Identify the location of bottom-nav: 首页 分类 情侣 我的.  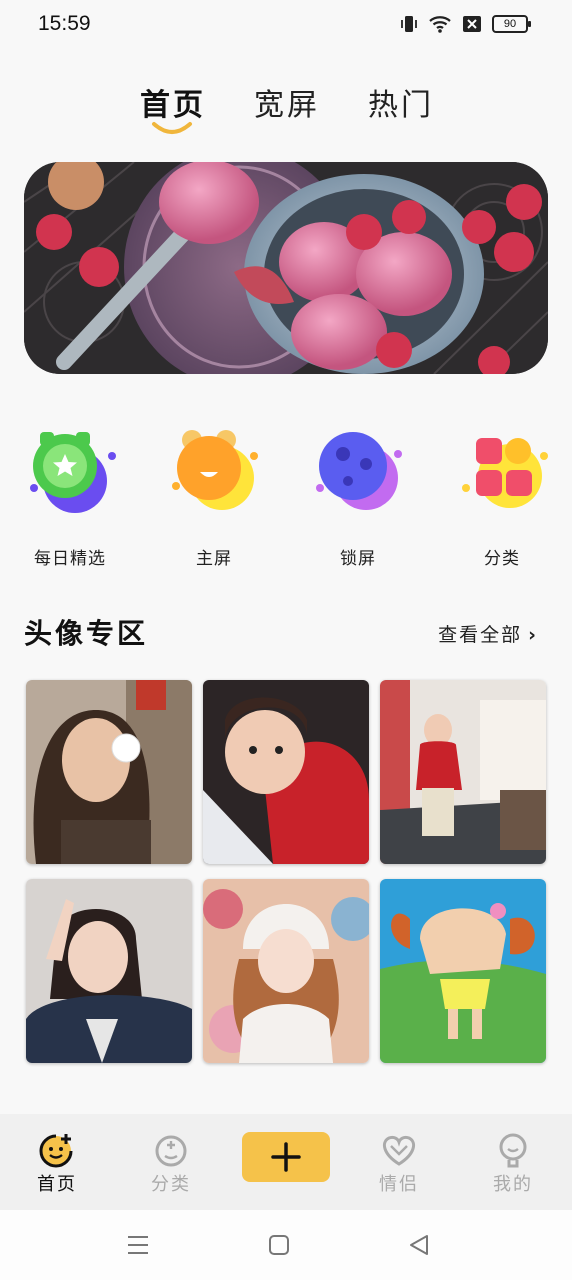
(286, 1162).